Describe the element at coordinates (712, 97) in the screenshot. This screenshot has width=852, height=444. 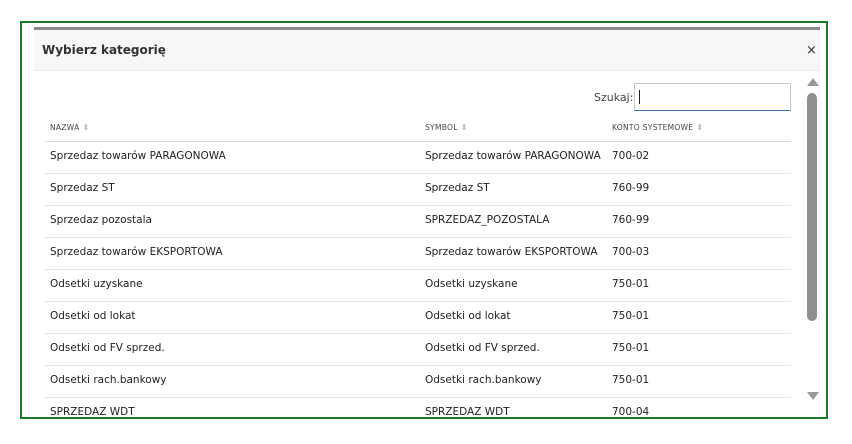
I see `search-input` at that location.